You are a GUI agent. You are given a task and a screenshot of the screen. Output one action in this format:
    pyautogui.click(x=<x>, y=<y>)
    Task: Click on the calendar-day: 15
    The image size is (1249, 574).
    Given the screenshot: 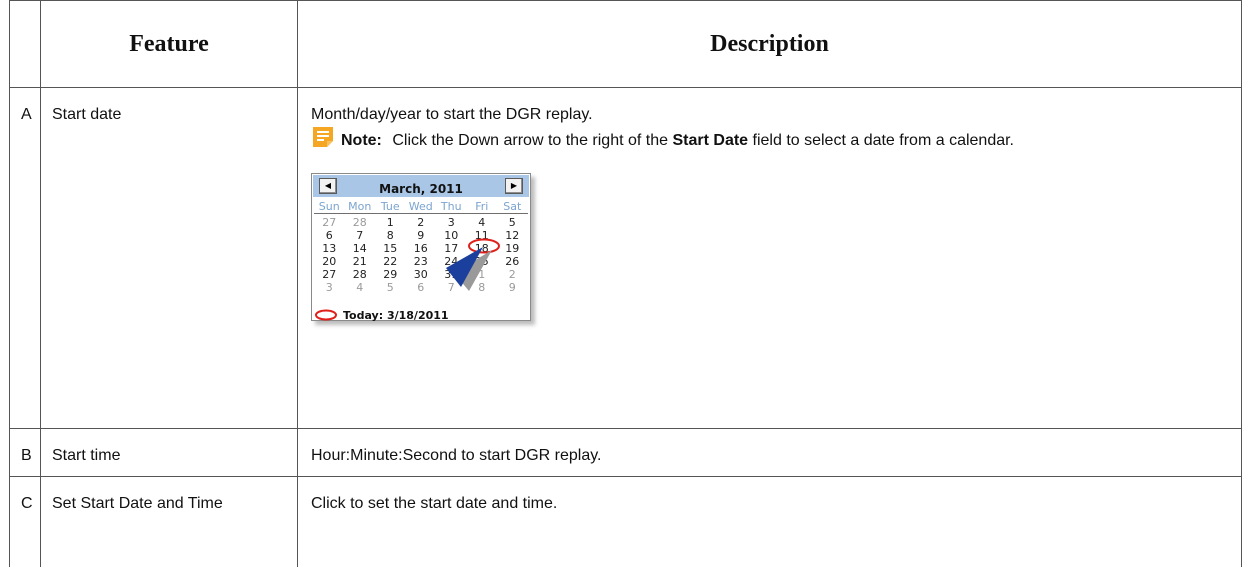 What is the action you would take?
    pyautogui.click(x=390, y=248)
    